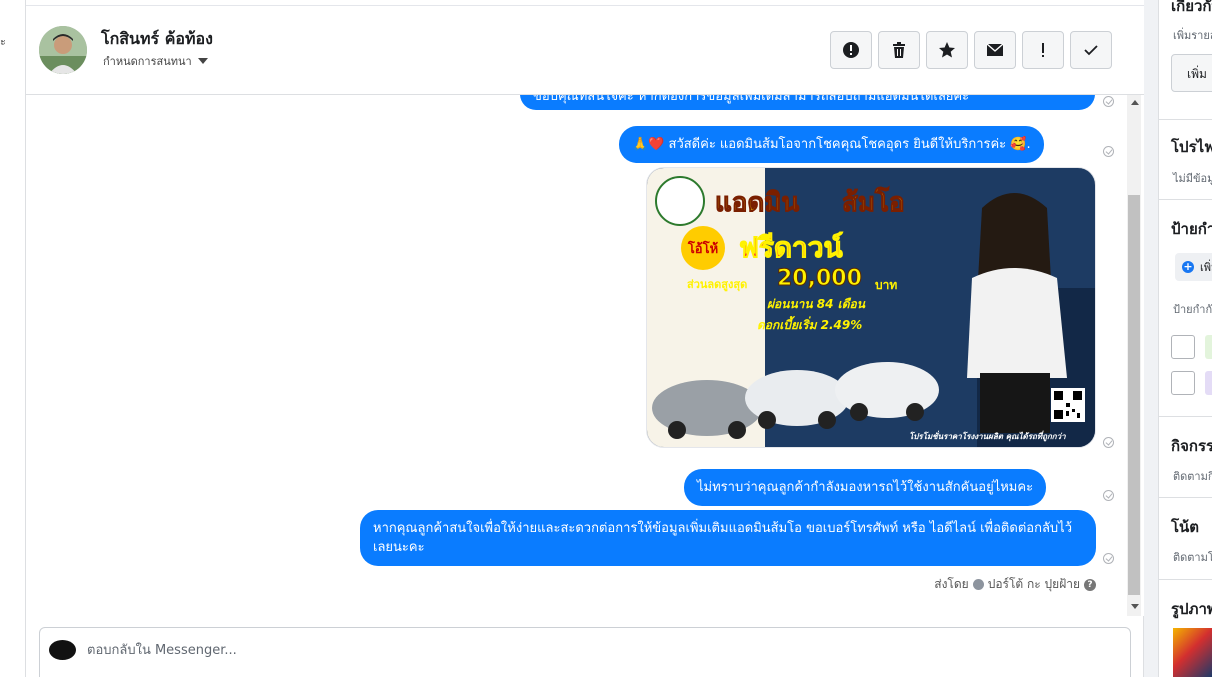 The image size is (1212, 677). What do you see at coordinates (791, 248) in the screenshot?
I see `promo-headline: ฟรีดาวน์` at bounding box center [791, 248].